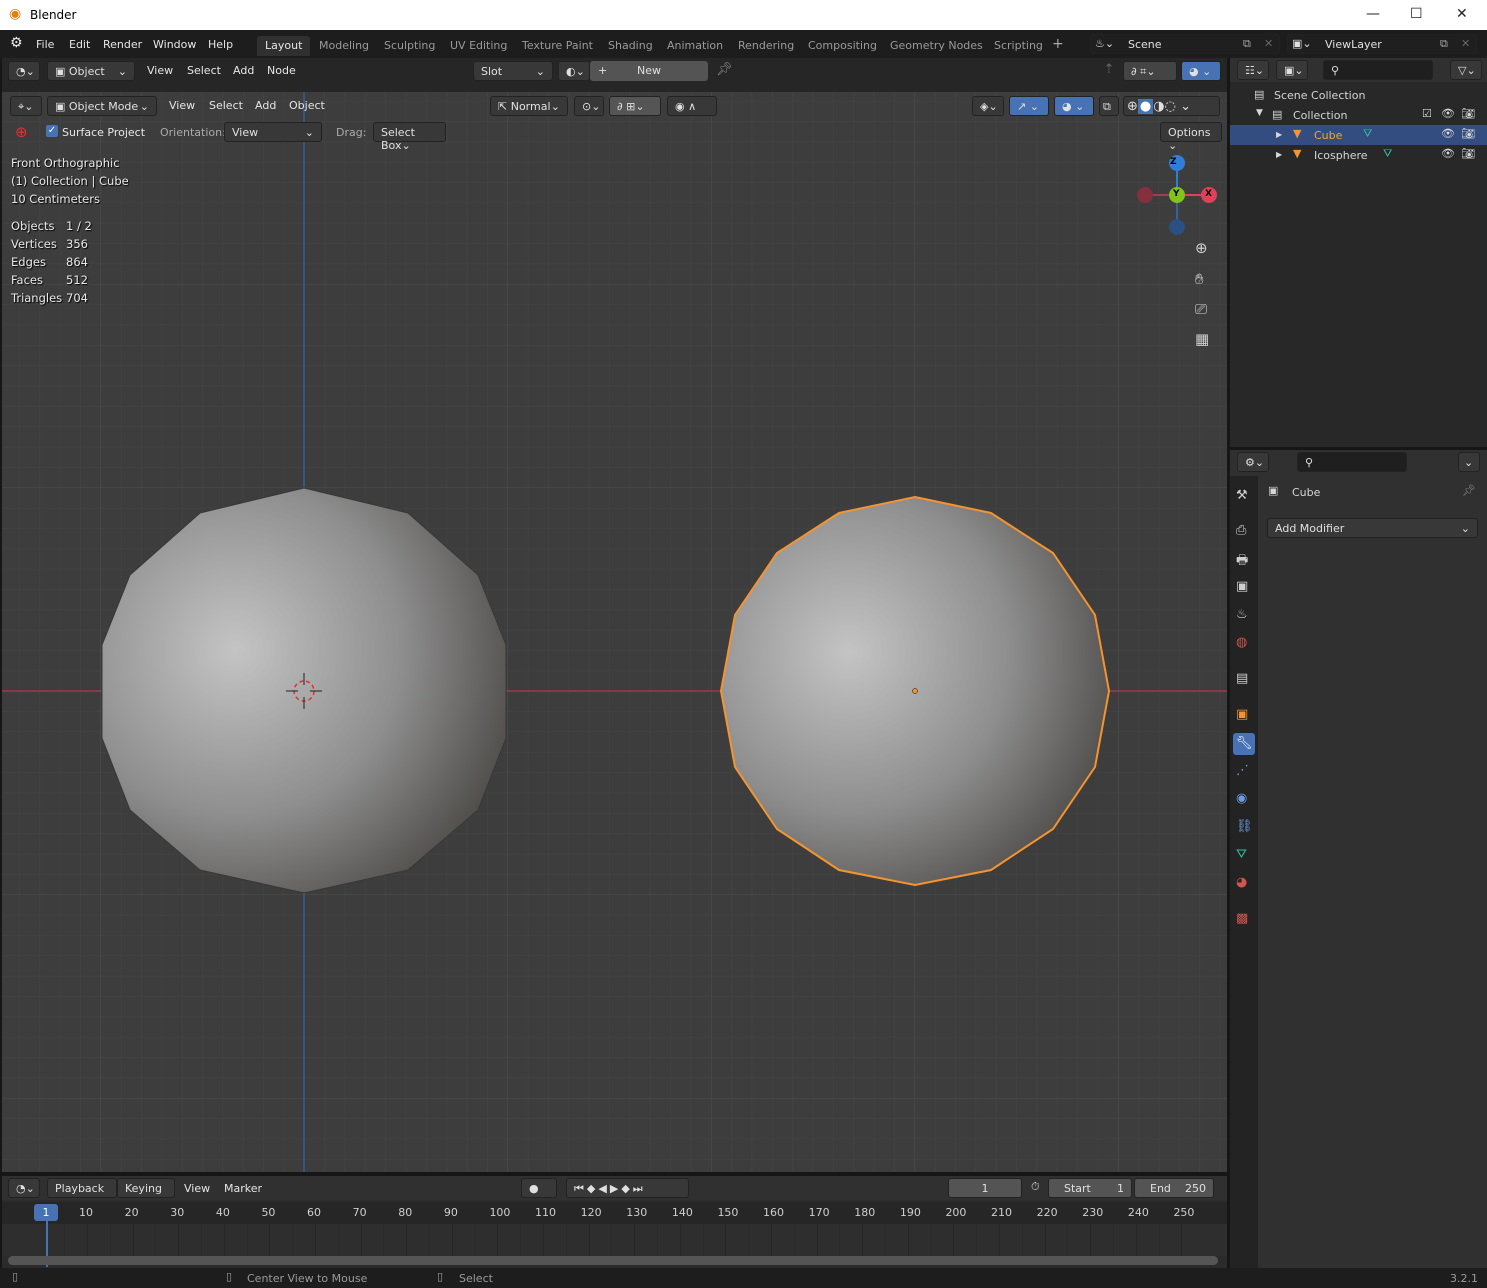  I want to click on options-dropdown: Options ⌄, so click(1191, 137).